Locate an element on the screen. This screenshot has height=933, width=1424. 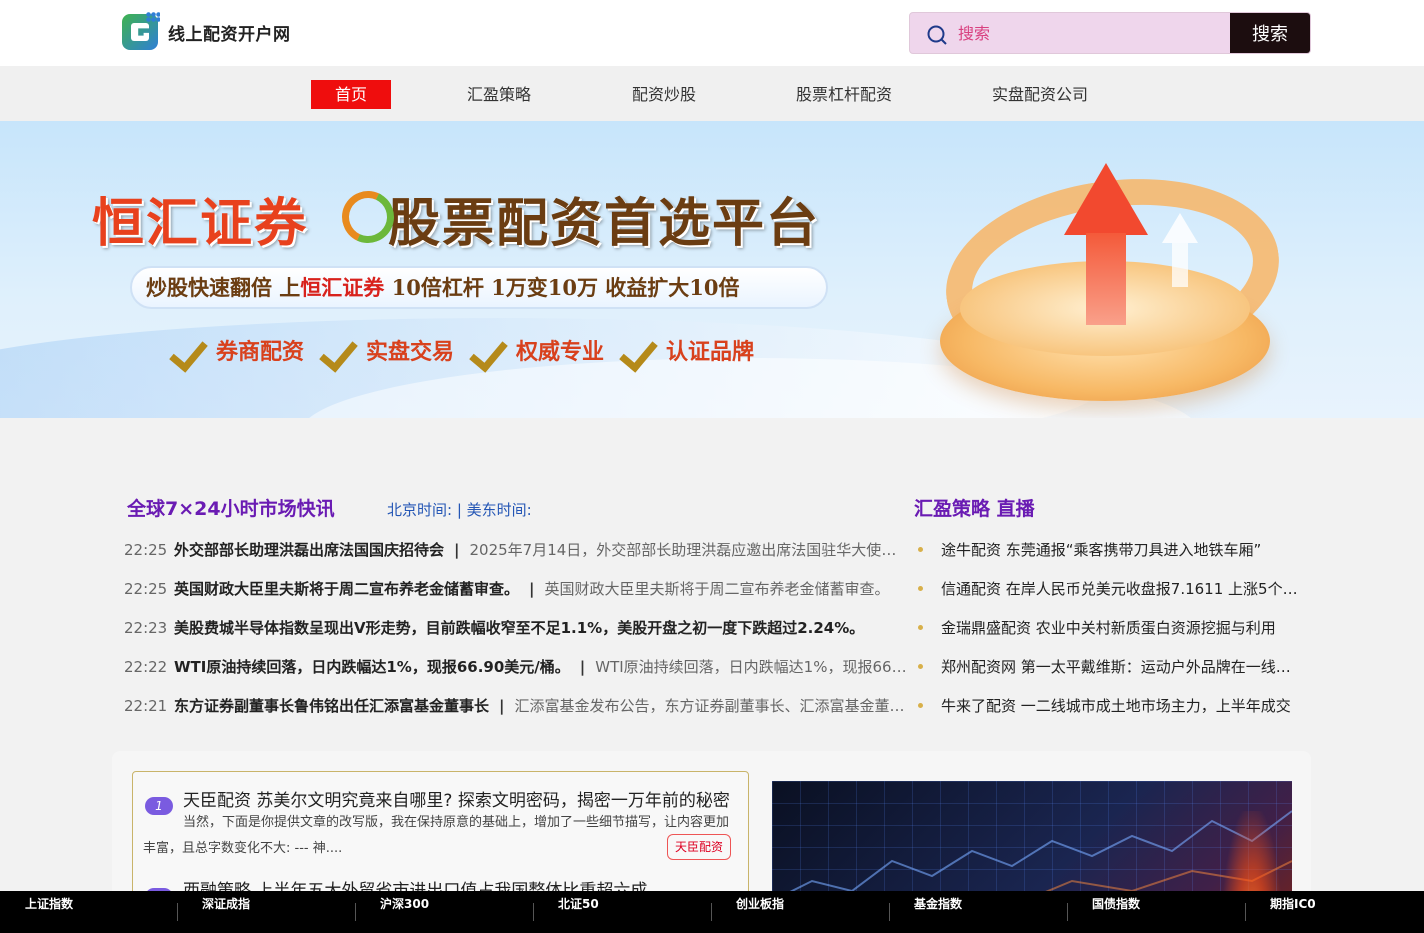
live-item-text: 郑州配资网 第一太平戴维斯：运动户外品牌在一线城市 is located at coordinates (1119, 666).